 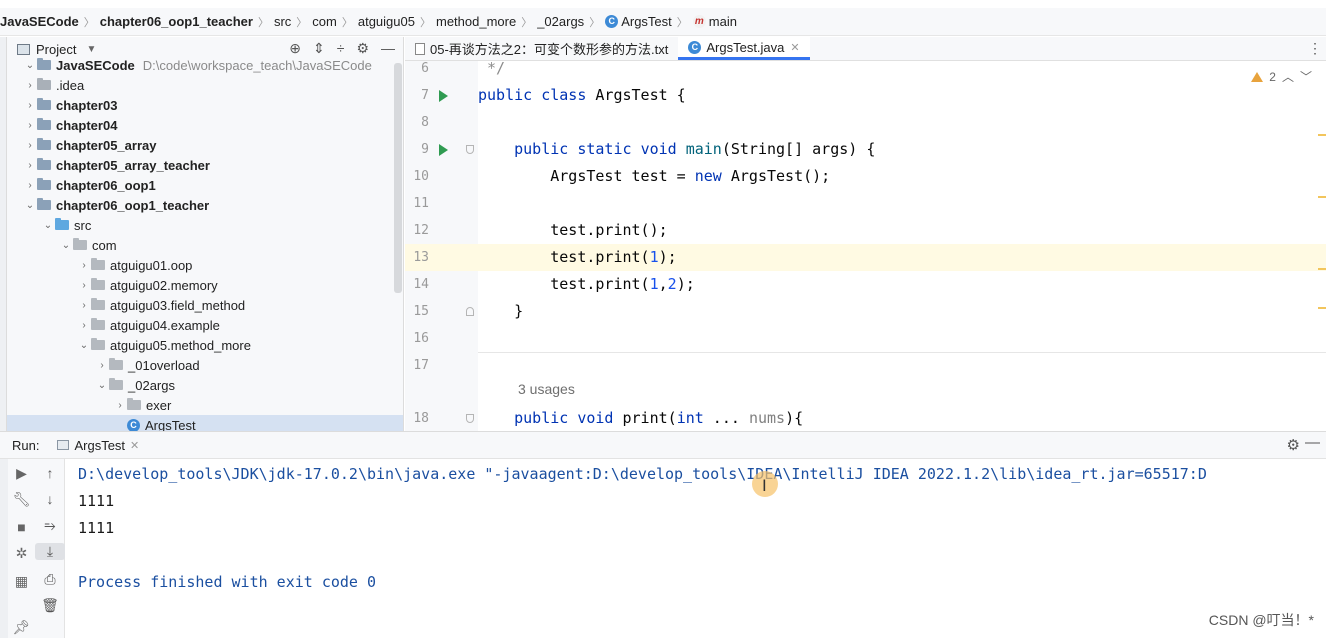 I want to click on folder-icon, so click(x=44, y=84).